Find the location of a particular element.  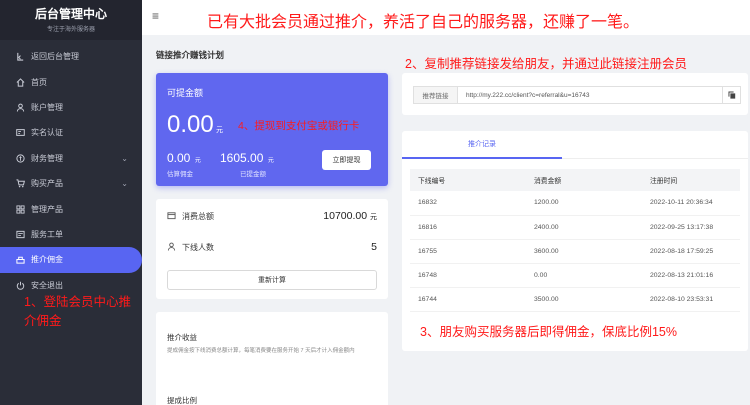

sidebar-item-manage: 管理产品 is located at coordinates (71, 208).